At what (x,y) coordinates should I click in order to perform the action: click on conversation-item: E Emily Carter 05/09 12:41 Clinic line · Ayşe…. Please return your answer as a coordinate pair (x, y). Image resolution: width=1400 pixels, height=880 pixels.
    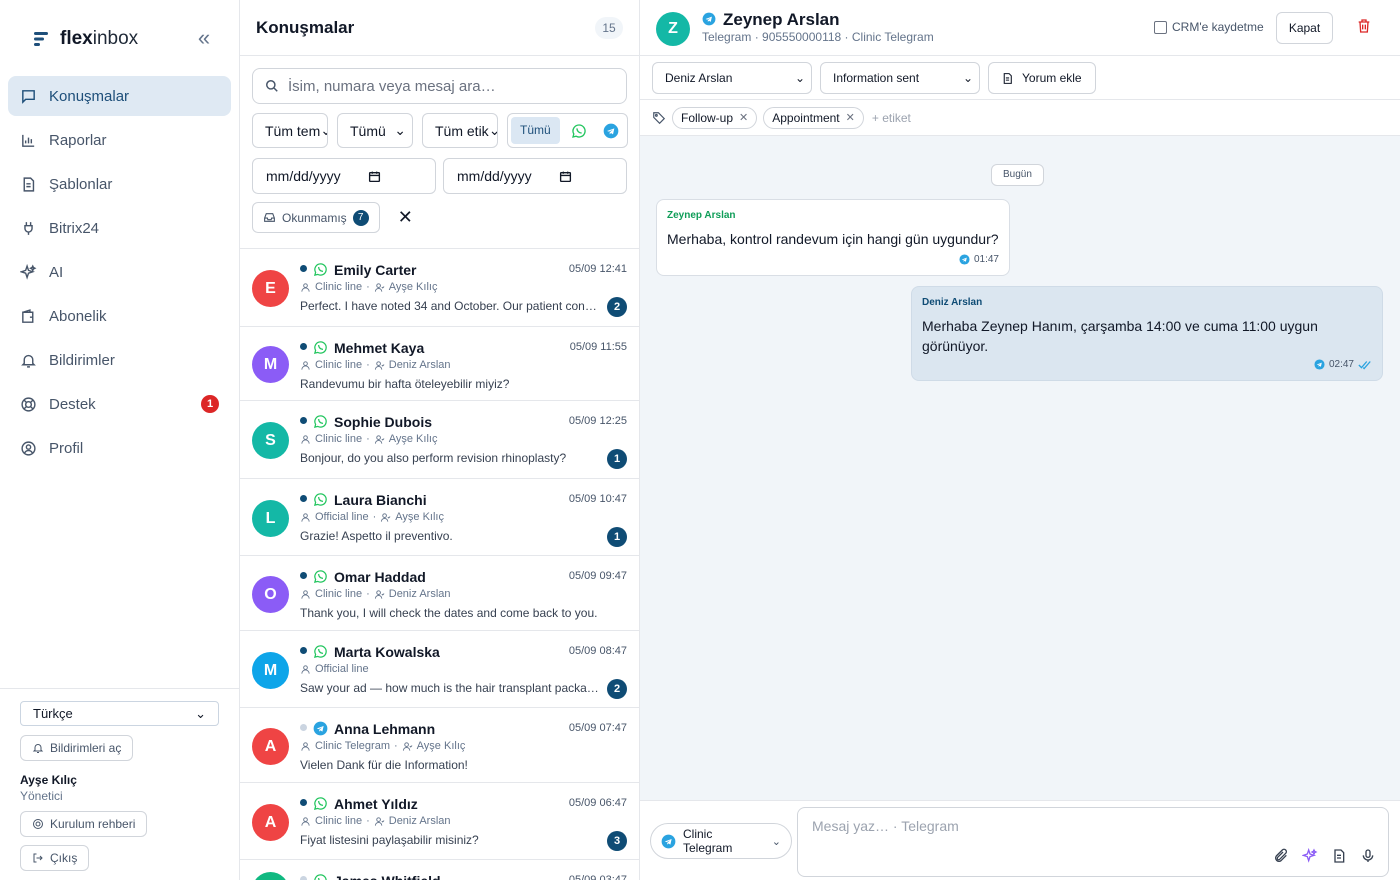
    Looking at the image, I should click on (439, 288).